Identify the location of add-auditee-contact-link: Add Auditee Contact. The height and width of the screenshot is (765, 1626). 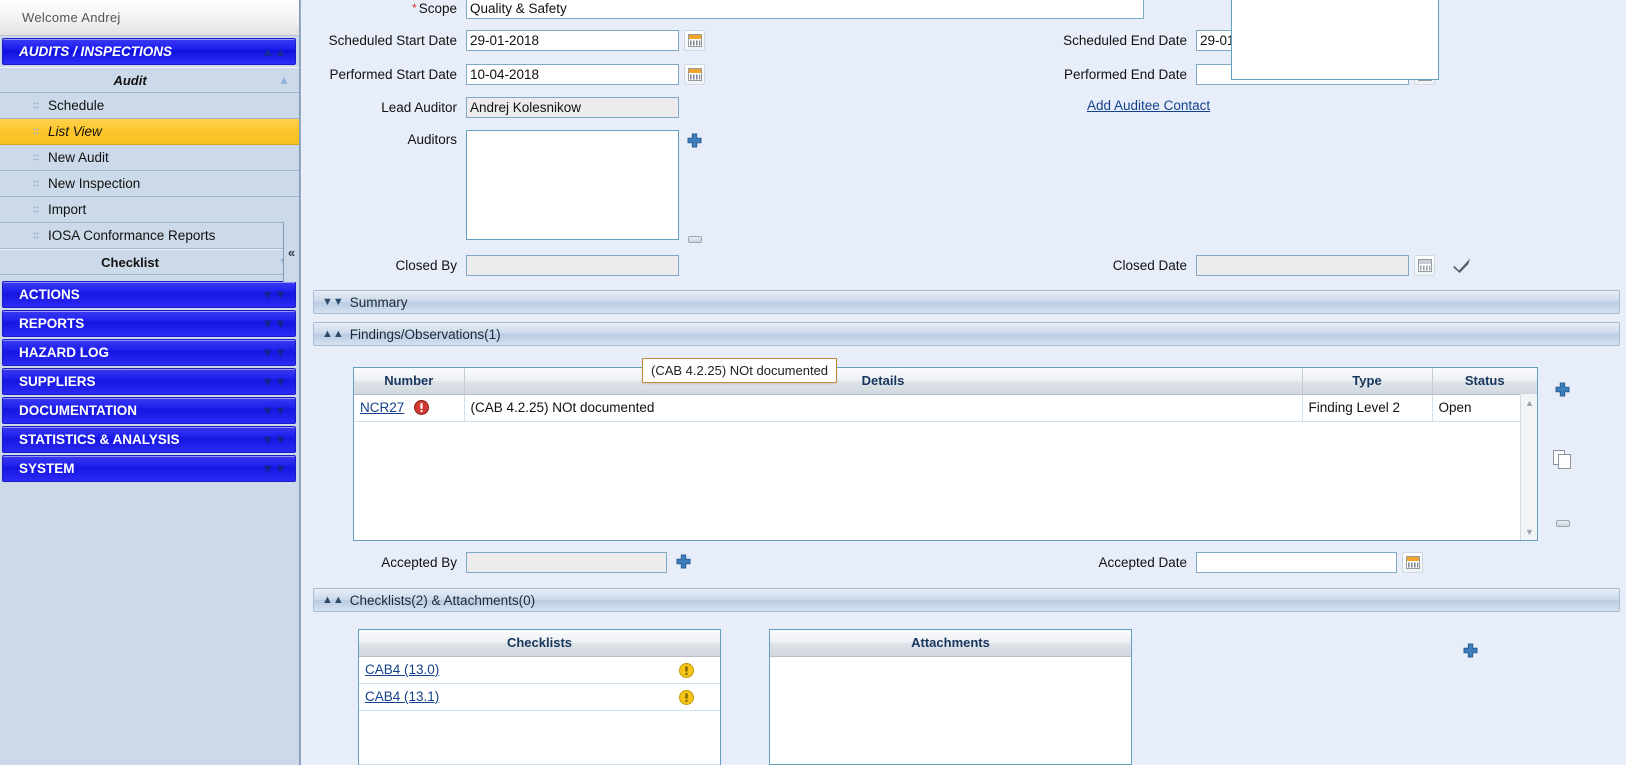
(1148, 105).